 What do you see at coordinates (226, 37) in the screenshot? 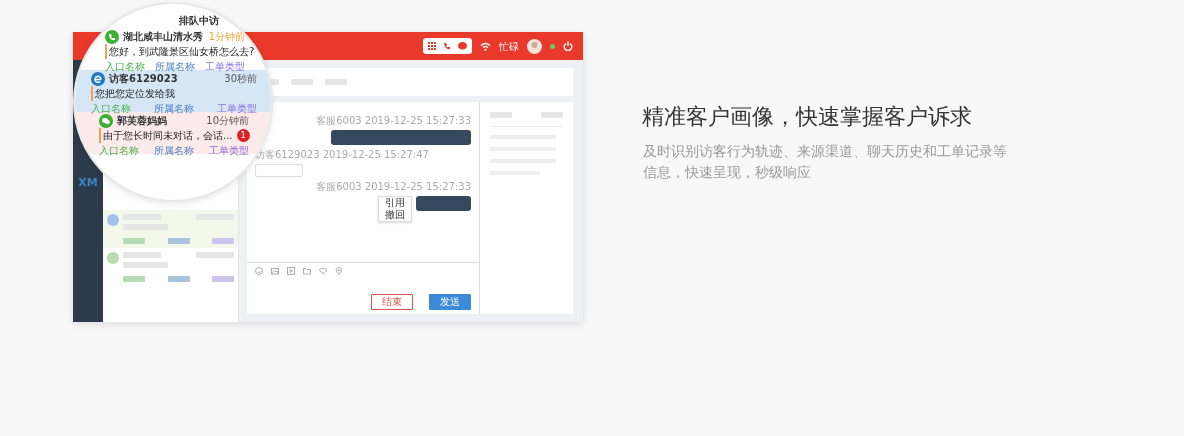
I see `wait-time: 1分钟前` at bounding box center [226, 37].